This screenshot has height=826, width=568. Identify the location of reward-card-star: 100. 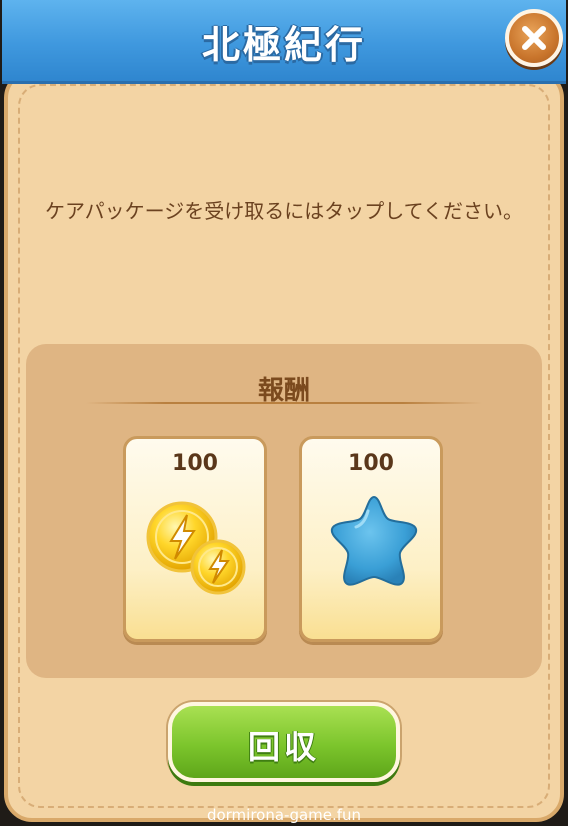
(371, 539).